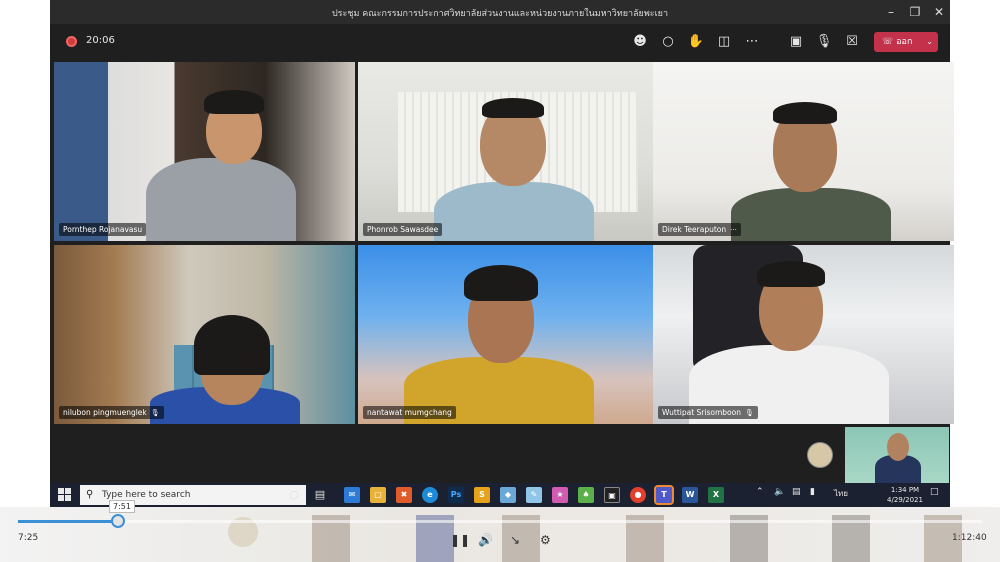 The height and width of the screenshot is (562, 1000). I want to click on seek-preview-strip, so click(500, 534).